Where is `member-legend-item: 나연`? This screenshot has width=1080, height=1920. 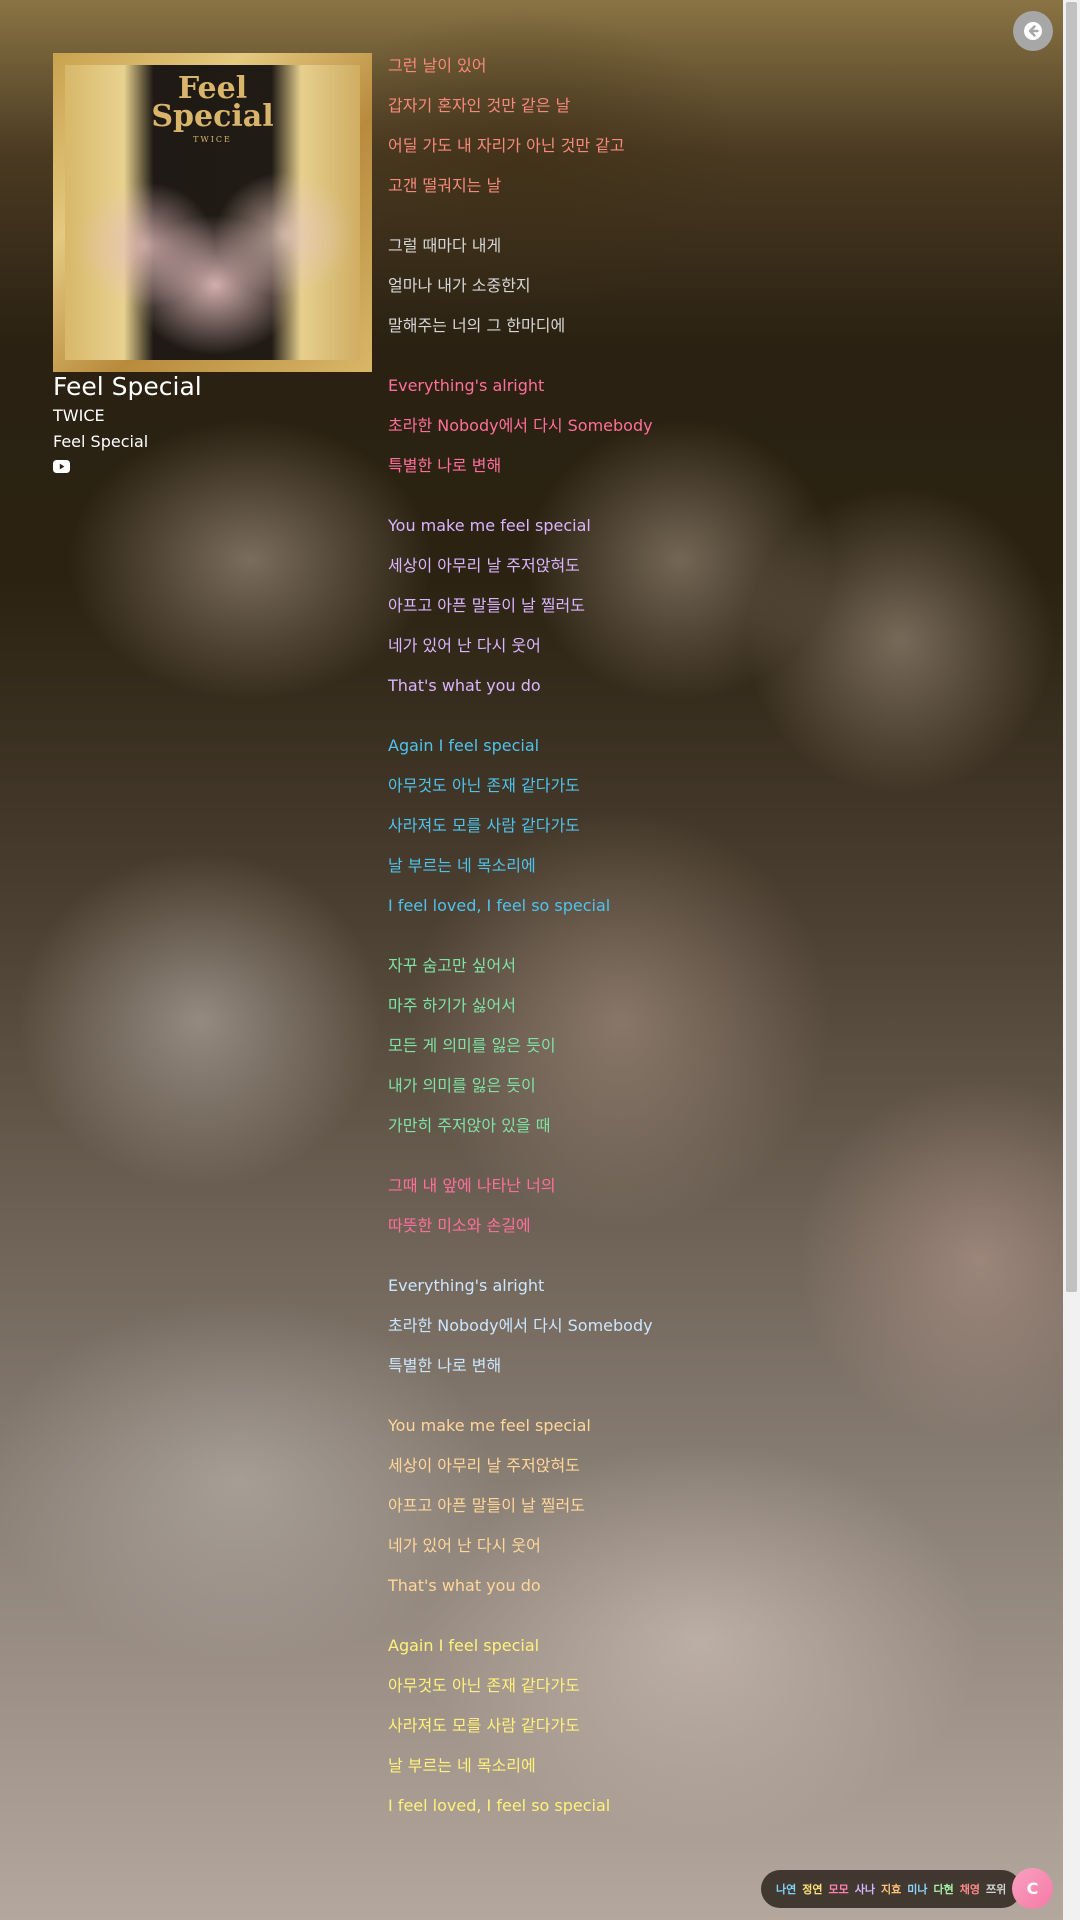
member-legend-item: 나연 is located at coordinates (786, 1889).